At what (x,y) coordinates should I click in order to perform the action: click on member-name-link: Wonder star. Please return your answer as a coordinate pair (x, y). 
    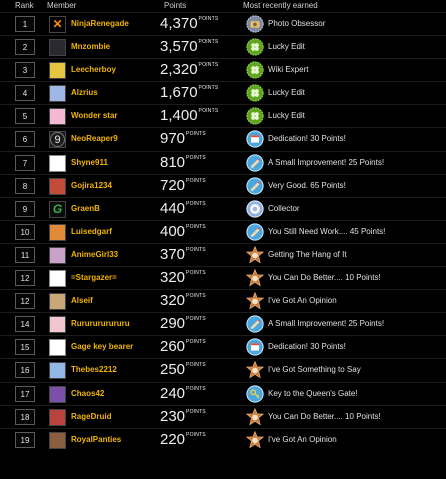
    Looking at the image, I should click on (94, 116).